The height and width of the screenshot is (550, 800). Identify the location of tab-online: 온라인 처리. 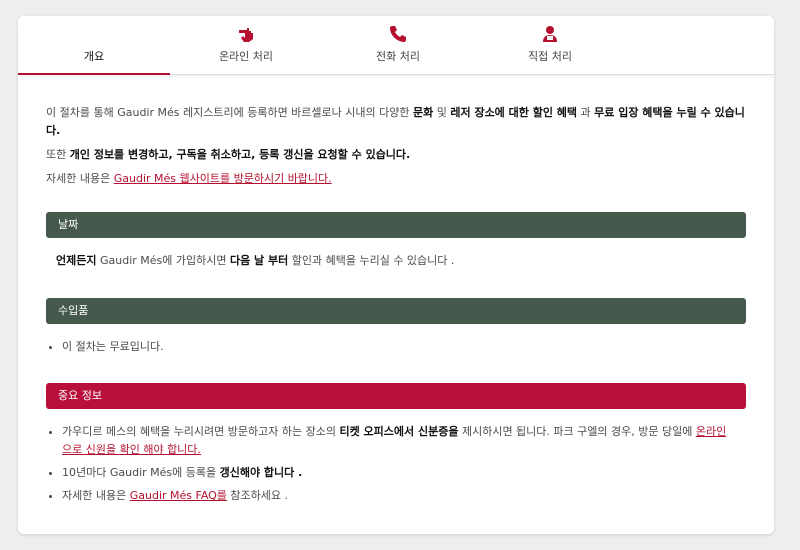
(246, 45).